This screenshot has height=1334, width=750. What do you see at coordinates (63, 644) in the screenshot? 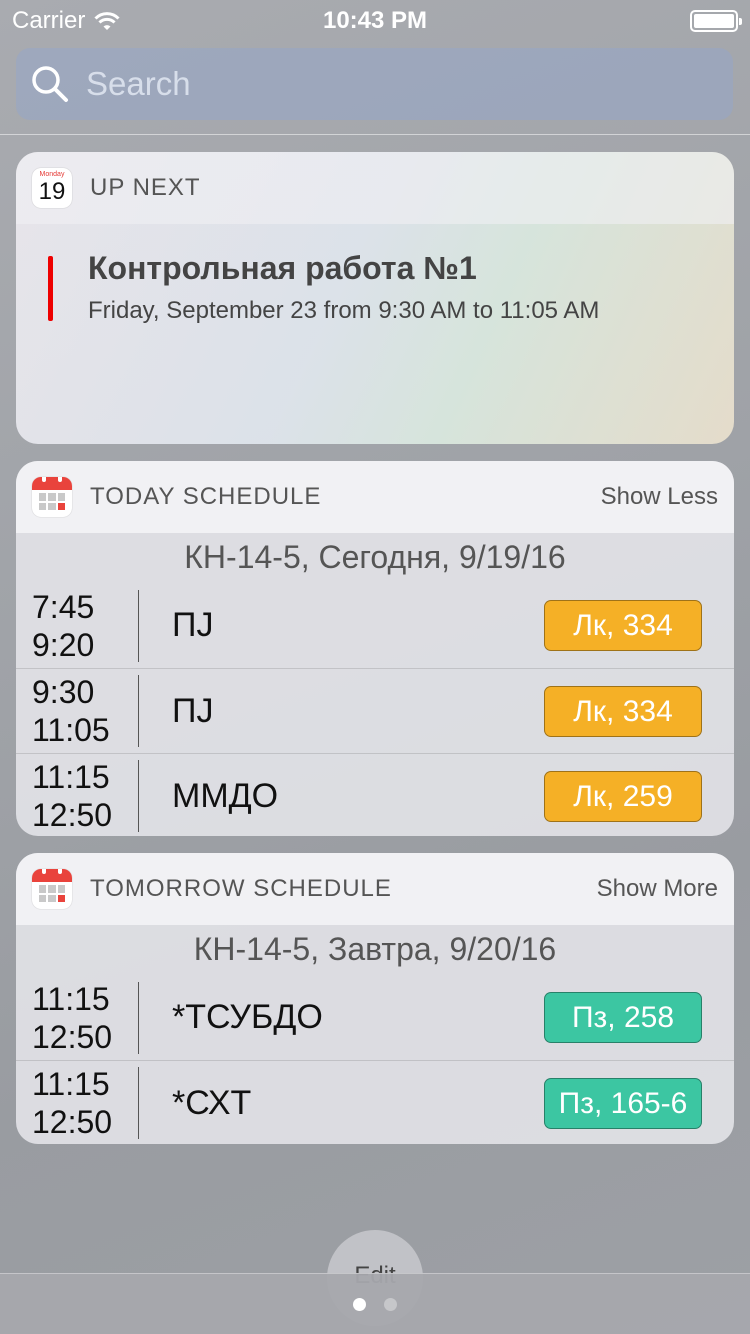
I see `end-time: 9:20` at bounding box center [63, 644].